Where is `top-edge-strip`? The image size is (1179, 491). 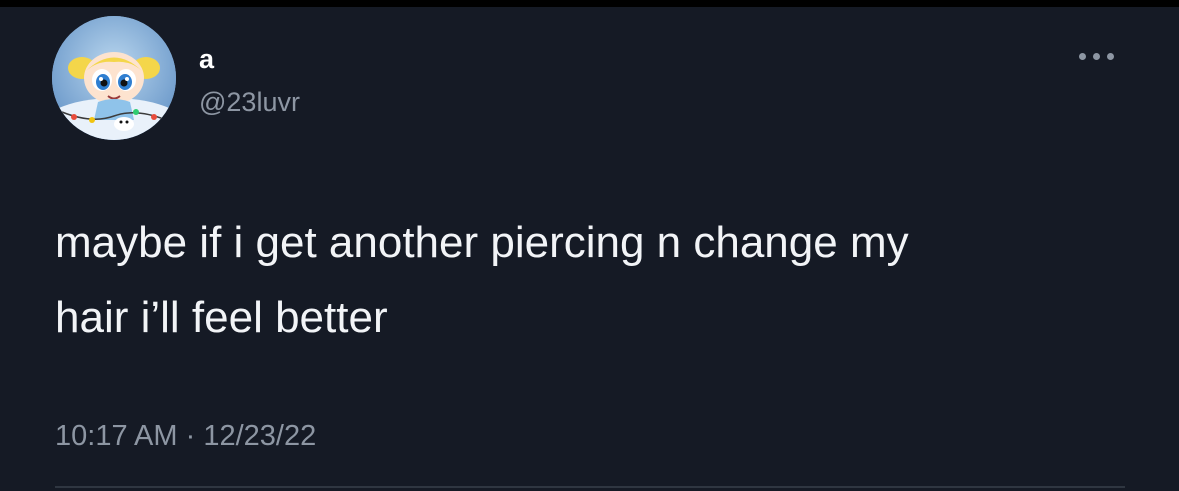
top-edge-strip is located at coordinates (589, 3).